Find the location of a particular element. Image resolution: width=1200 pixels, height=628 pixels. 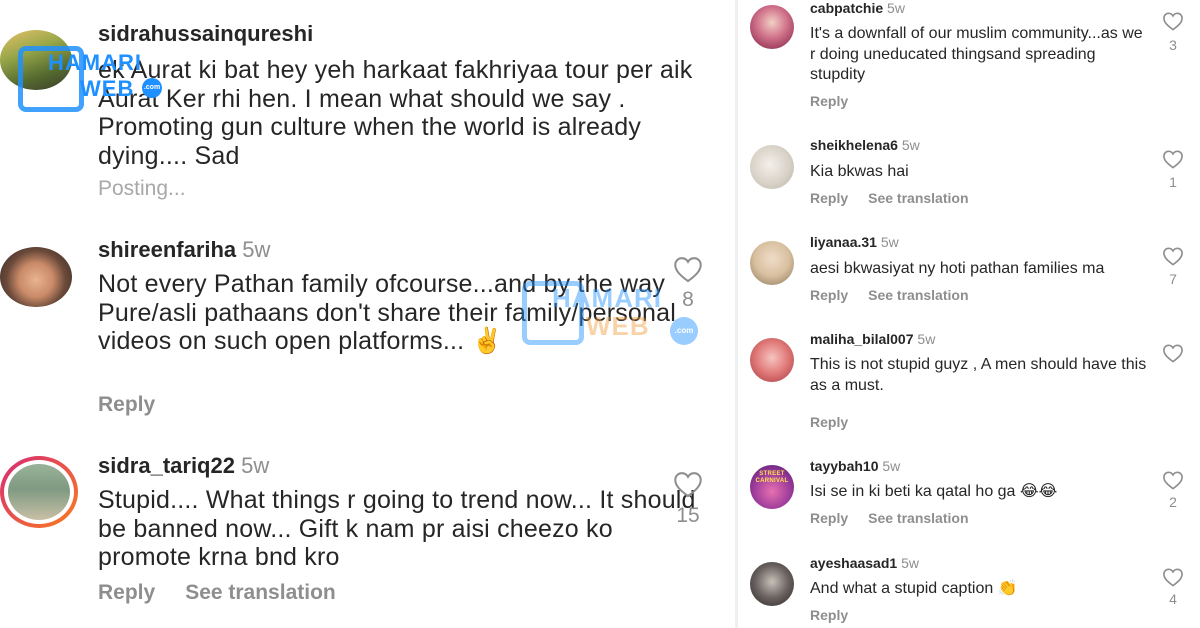

avatar-story-ring is located at coordinates (39, 492).